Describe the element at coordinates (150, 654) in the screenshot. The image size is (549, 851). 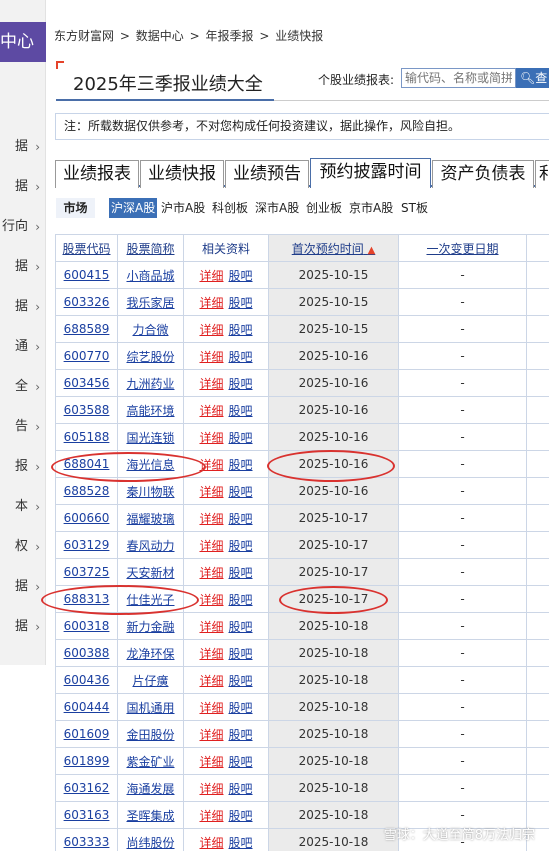
I see `stock-name-link: 龙净环保` at that location.